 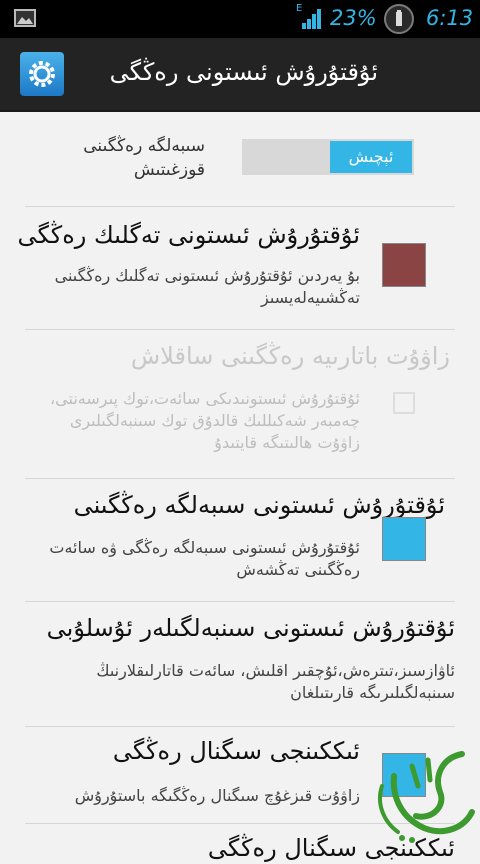 What do you see at coordinates (217, 795) in the screenshot?
I see `pref-summary: زاۋۇت قىزغۇچ سىگنال رەڭگىگە باستۇرۇش` at bounding box center [217, 795].